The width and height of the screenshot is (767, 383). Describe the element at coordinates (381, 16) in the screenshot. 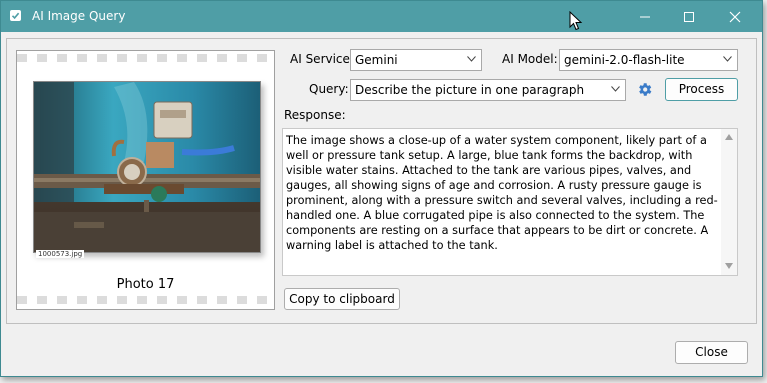

I see `title-bar: AI Image Query` at that location.